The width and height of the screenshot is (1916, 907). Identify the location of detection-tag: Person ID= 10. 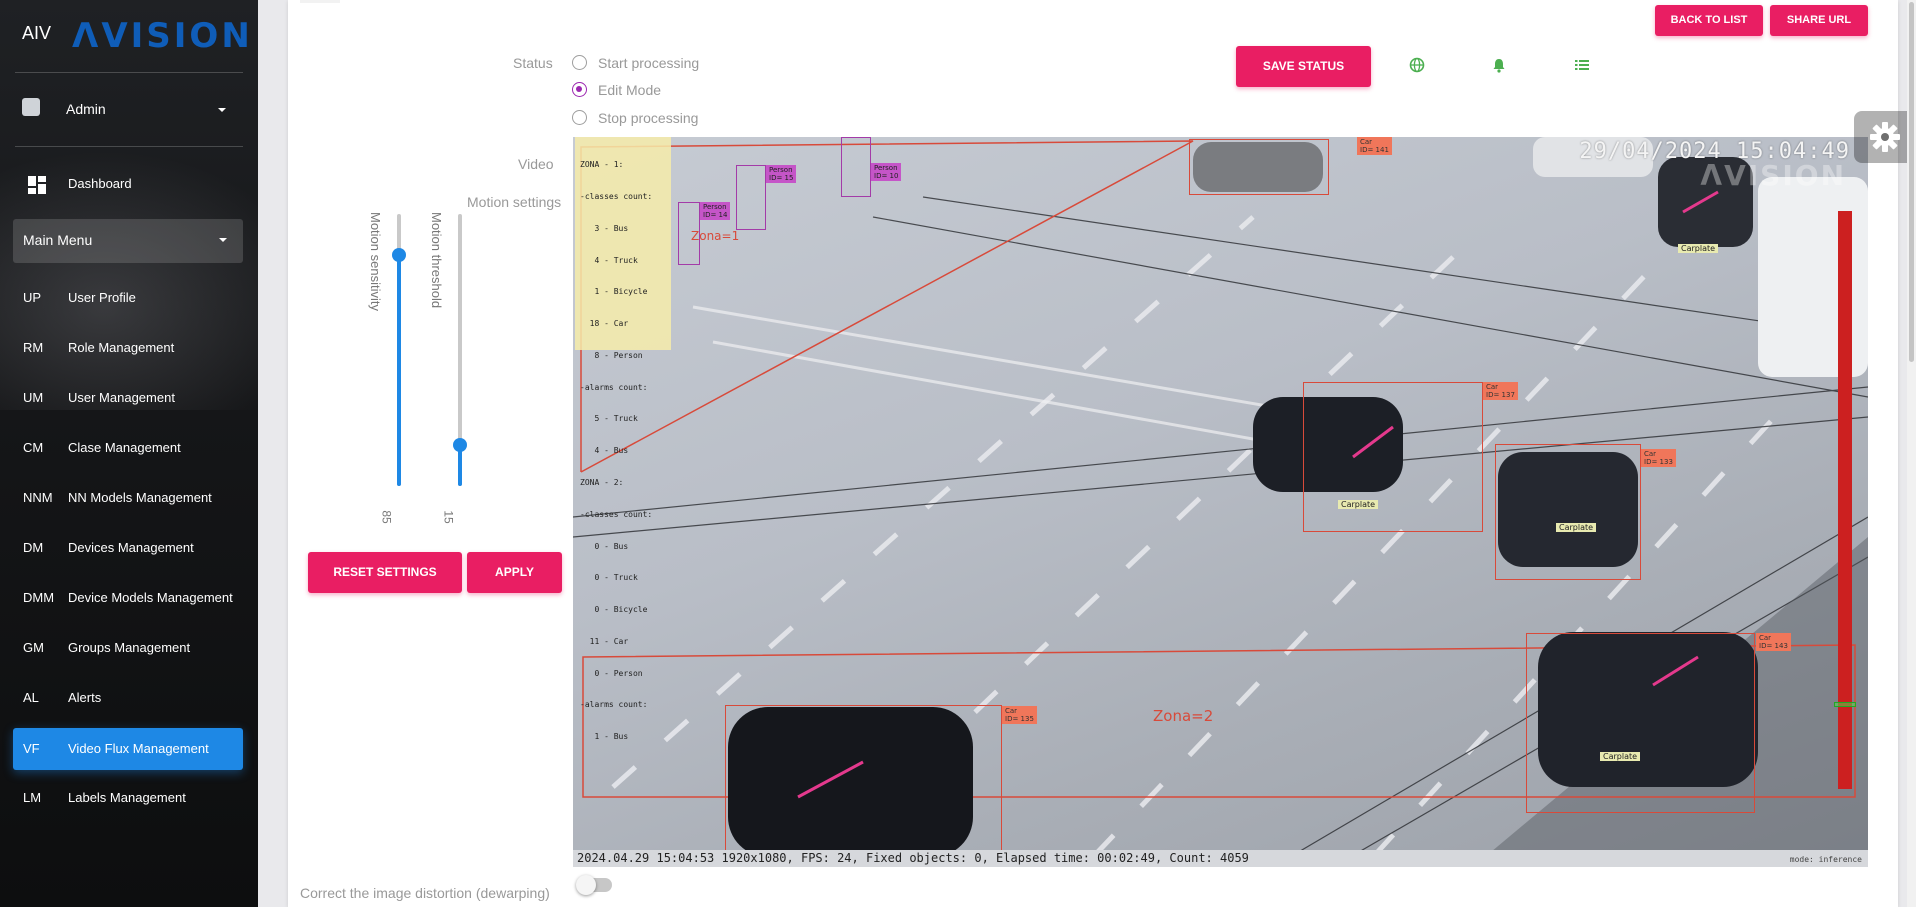
(886, 172).